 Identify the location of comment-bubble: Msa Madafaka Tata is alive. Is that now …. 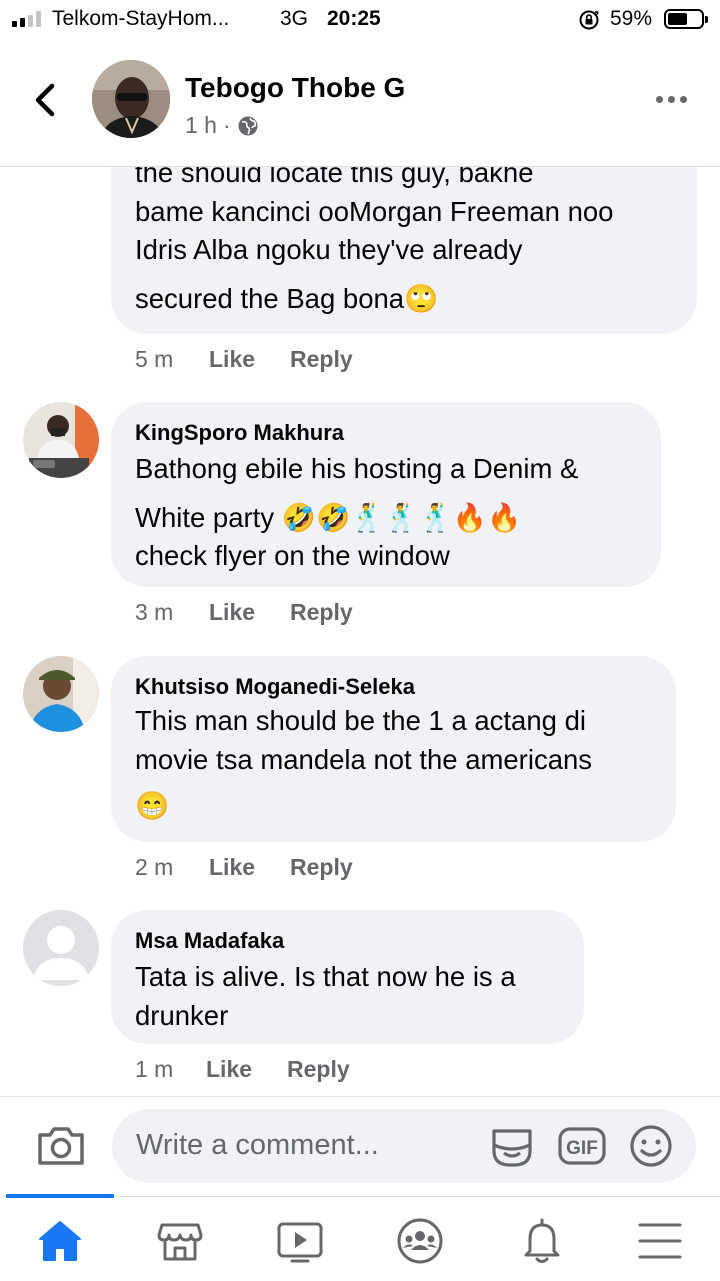
(347, 977).